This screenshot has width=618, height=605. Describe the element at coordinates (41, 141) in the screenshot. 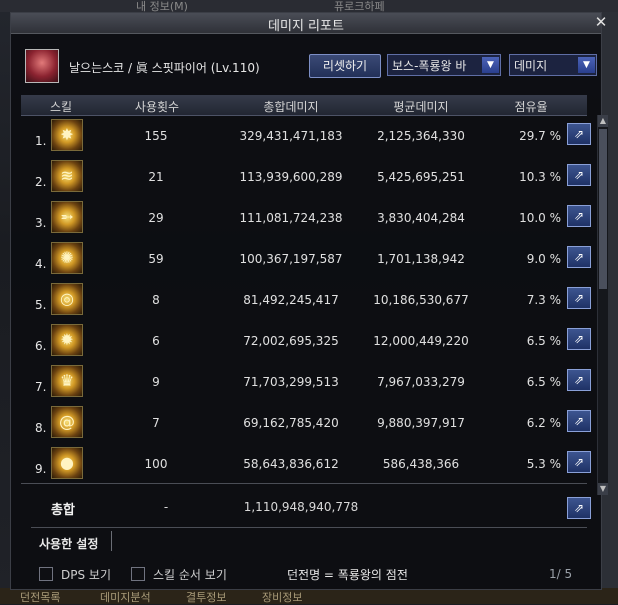

I see `row-number: 1.` at that location.